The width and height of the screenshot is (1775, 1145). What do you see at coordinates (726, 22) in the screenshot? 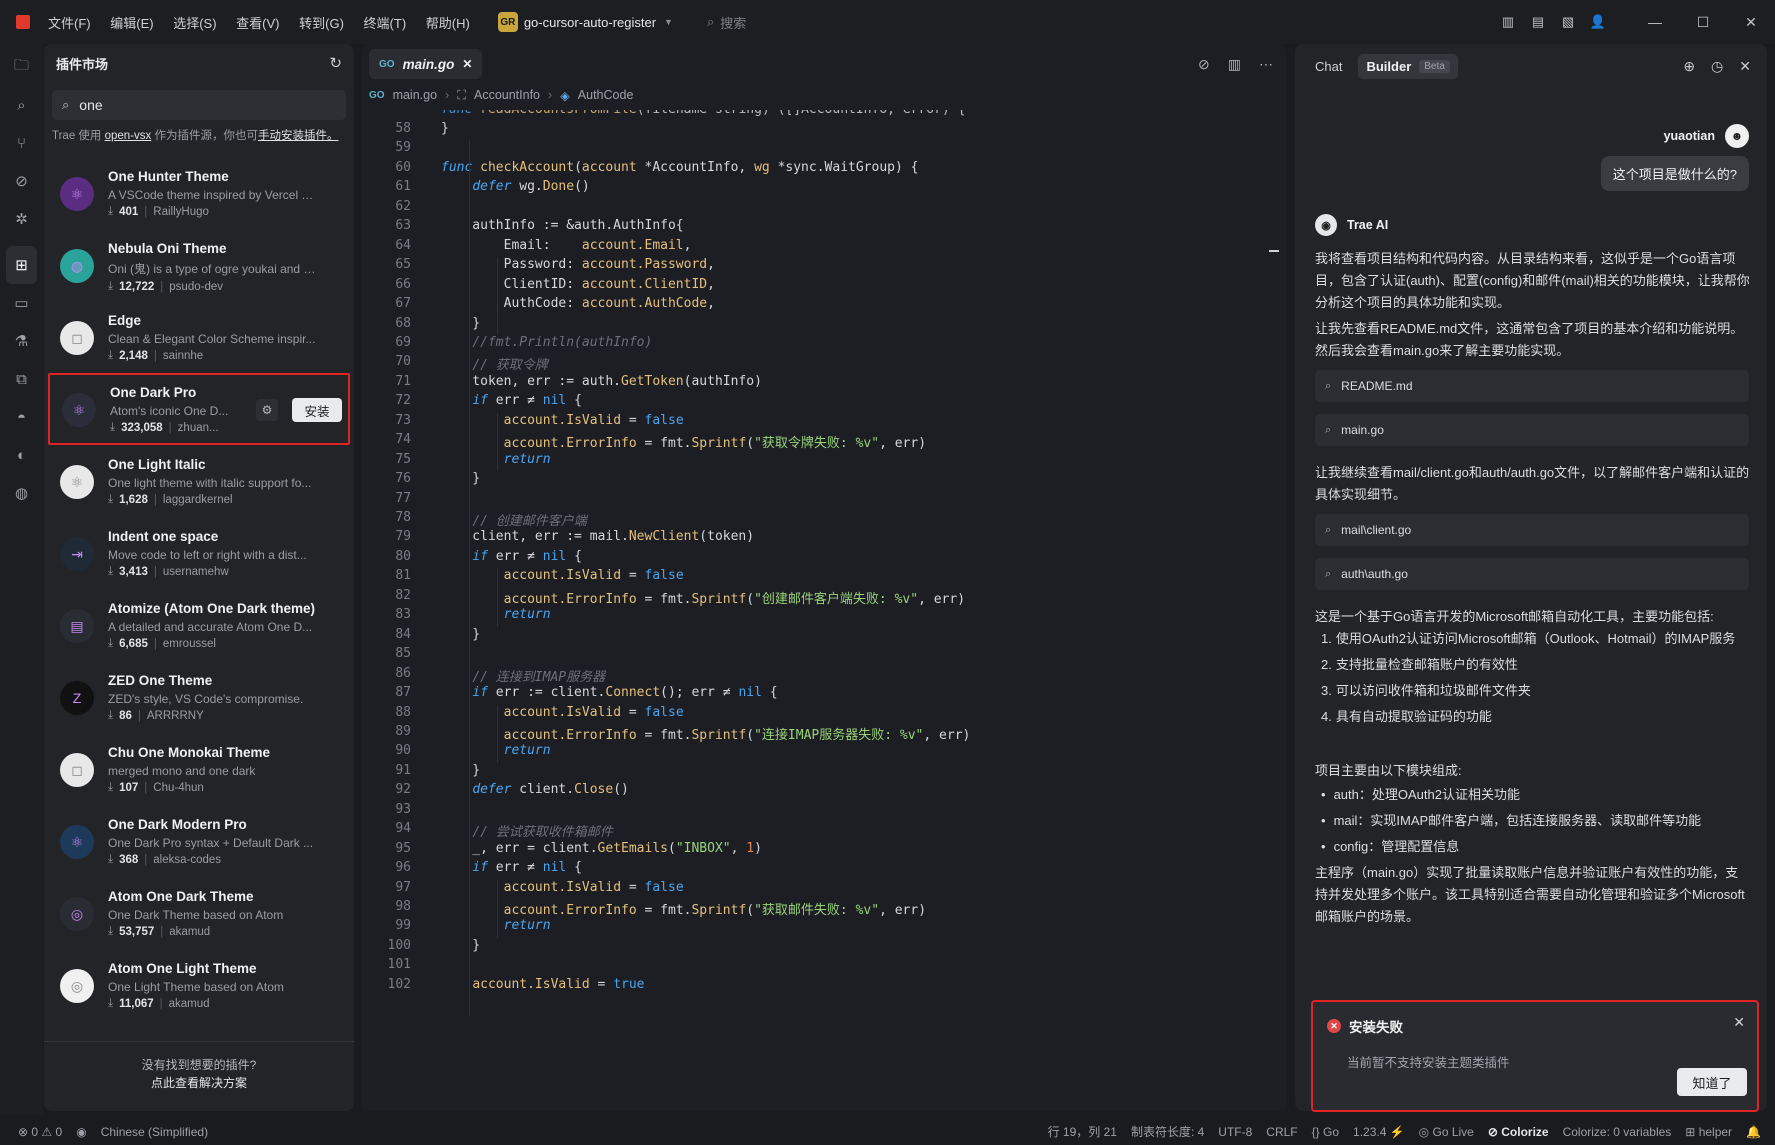
I see `command-search: ⌕ 搜索` at bounding box center [726, 22].